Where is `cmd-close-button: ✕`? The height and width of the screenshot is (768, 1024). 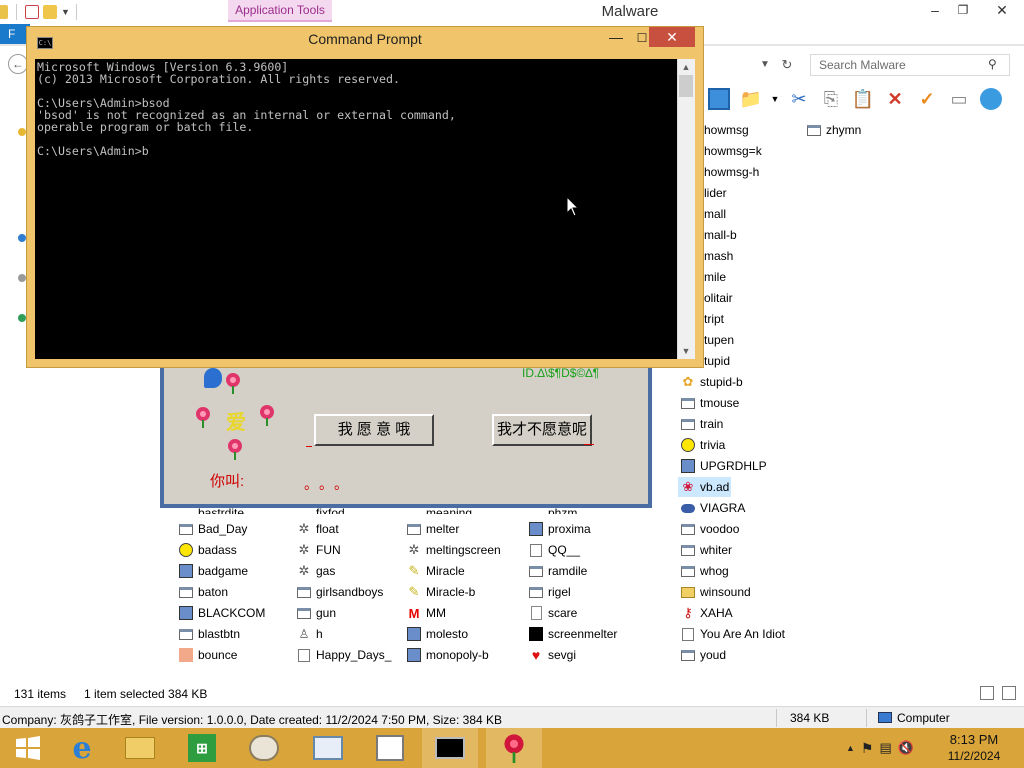 cmd-close-button: ✕ is located at coordinates (672, 37).